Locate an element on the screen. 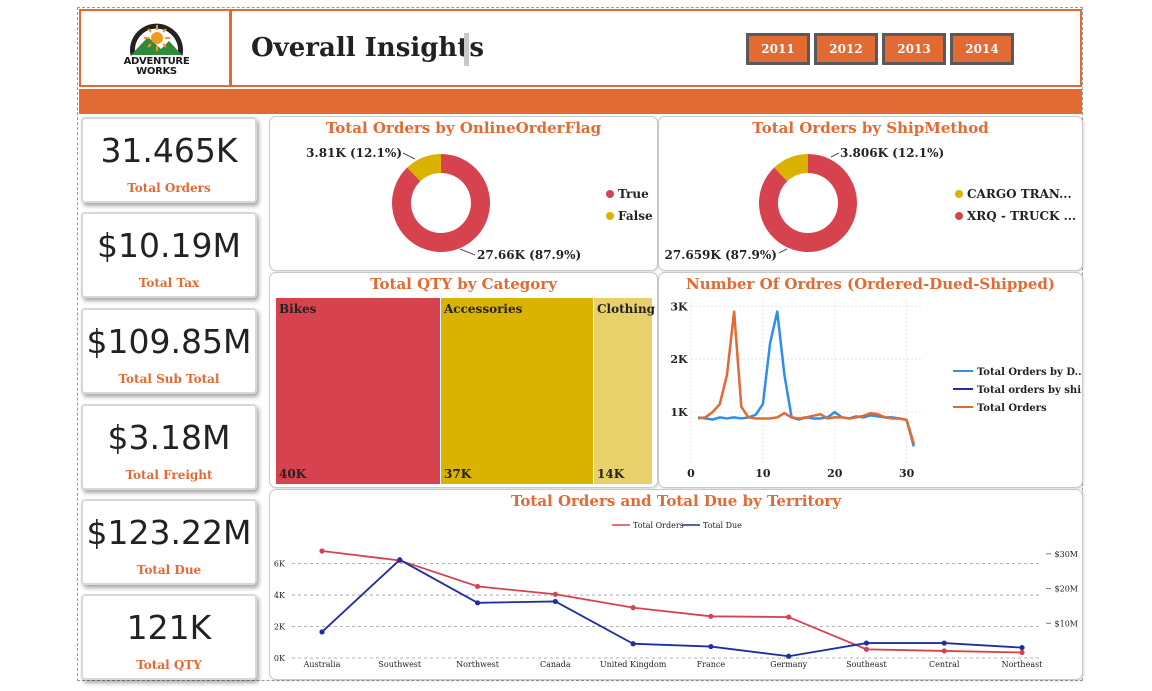  x-tick-label: Southwest is located at coordinates (400, 664).